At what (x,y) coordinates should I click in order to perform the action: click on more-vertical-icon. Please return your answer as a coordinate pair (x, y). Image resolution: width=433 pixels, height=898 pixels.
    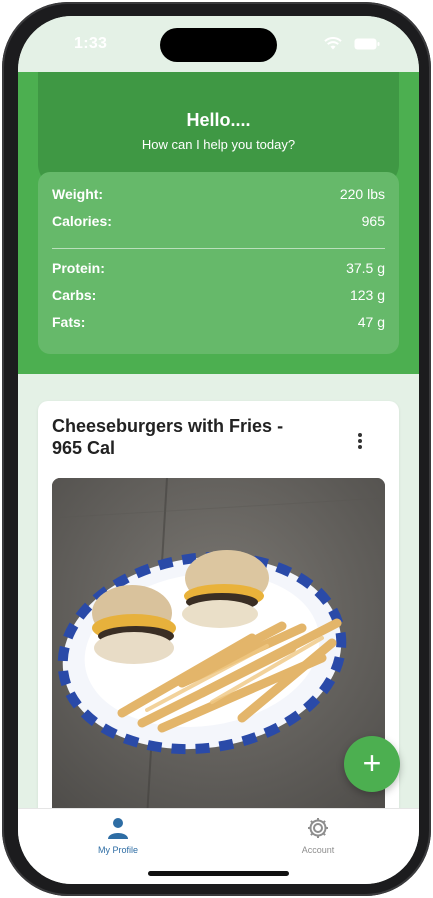
    Looking at the image, I should click on (360, 441).